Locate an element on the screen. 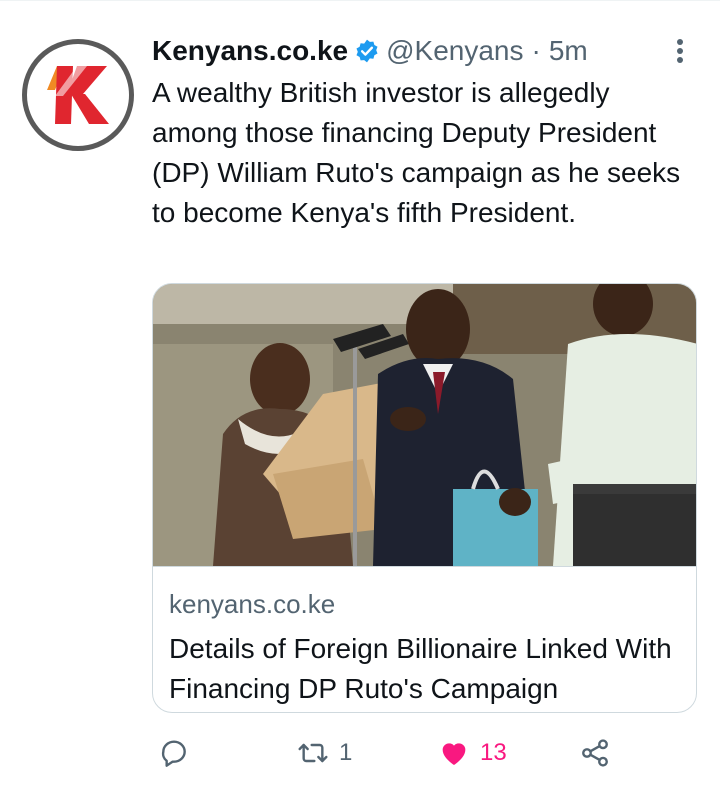 The width and height of the screenshot is (720, 798). retweet-button: 1 is located at coordinates (324, 753).